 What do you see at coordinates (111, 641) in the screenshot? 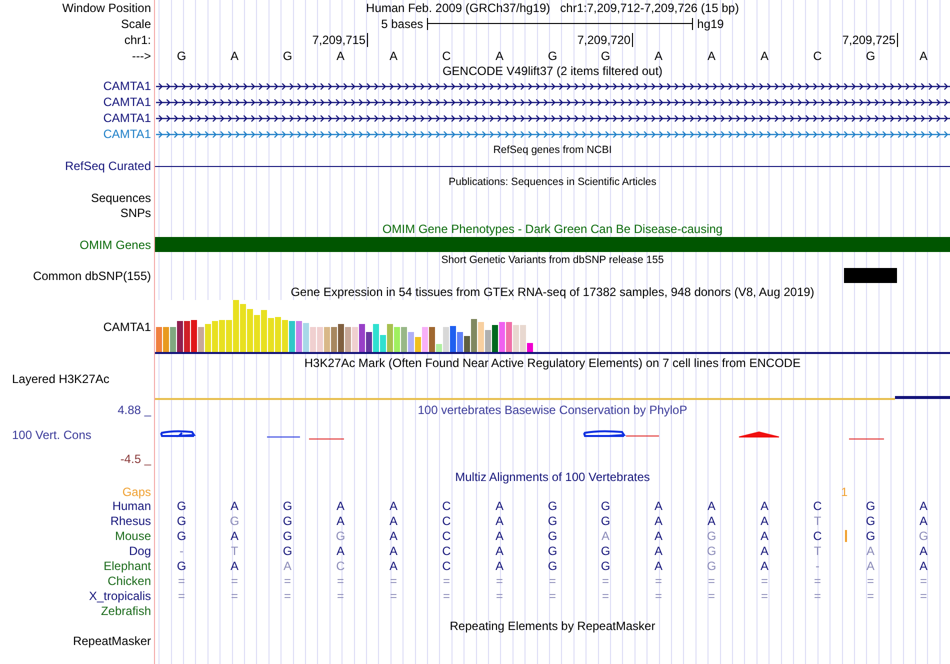
I see `track-label: RepeatMasker` at bounding box center [111, 641].